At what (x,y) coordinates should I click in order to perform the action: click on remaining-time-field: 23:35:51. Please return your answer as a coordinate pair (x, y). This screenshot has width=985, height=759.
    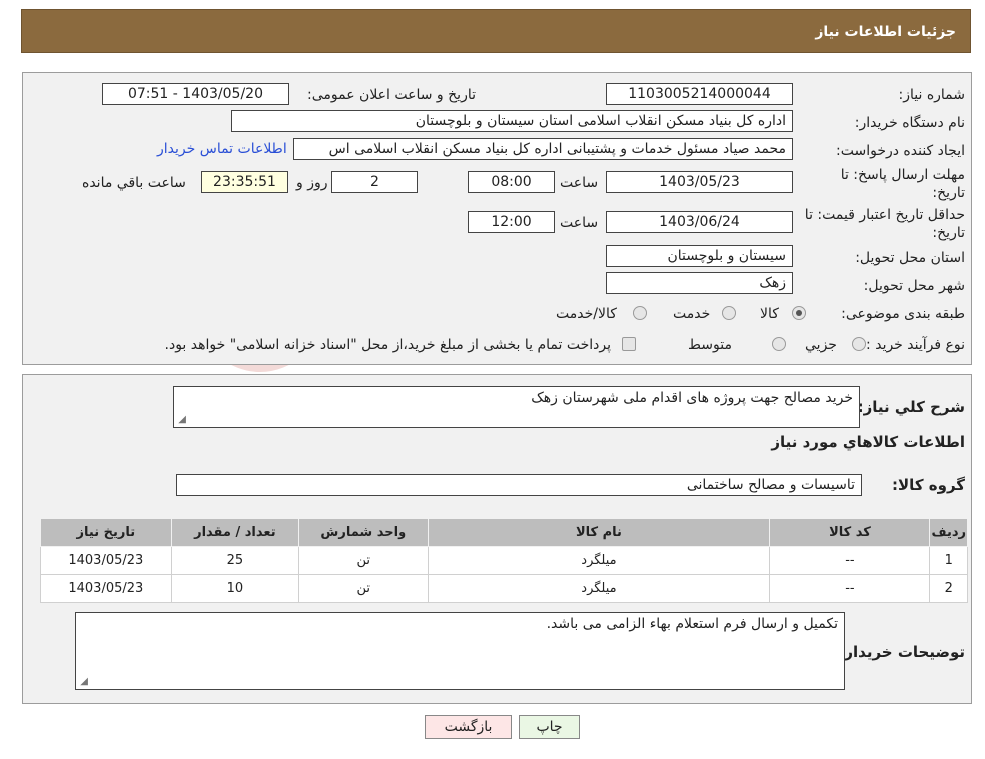
    Looking at the image, I should click on (244, 182).